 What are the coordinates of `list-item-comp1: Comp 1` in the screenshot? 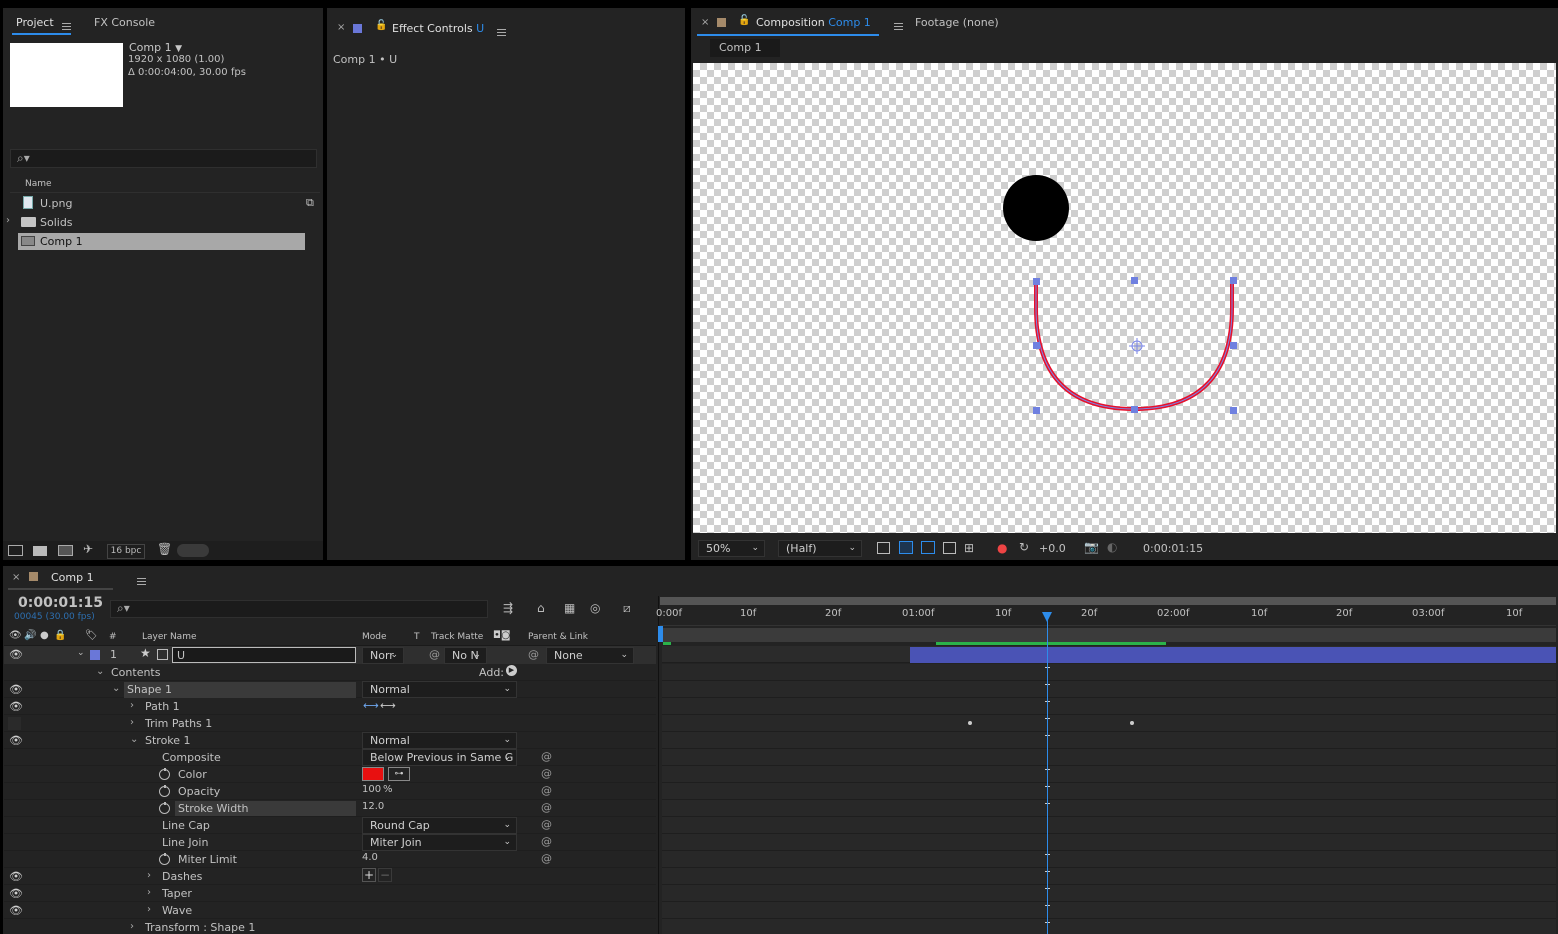 It's located at (161, 241).